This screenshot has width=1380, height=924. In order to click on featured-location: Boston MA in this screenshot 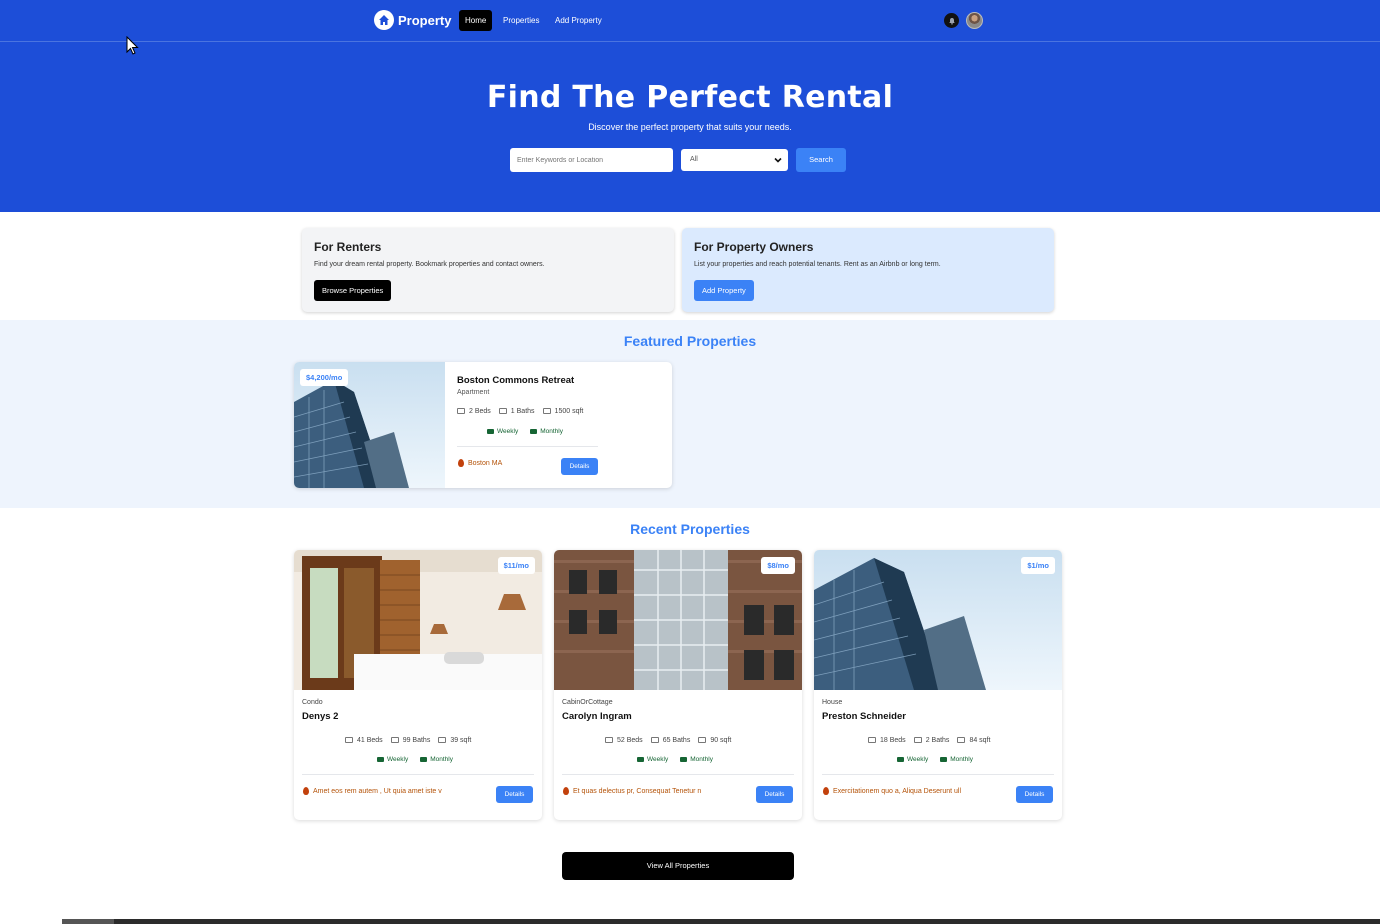, I will do `click(480, 463)`.